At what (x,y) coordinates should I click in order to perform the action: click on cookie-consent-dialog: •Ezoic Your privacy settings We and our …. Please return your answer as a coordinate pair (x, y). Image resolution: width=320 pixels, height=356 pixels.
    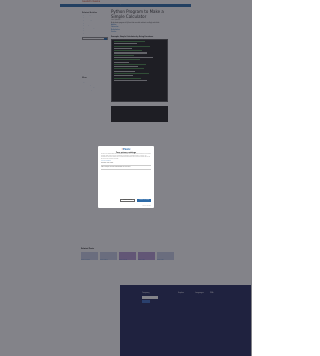
    Looking at the image, I should click on (126, 177).